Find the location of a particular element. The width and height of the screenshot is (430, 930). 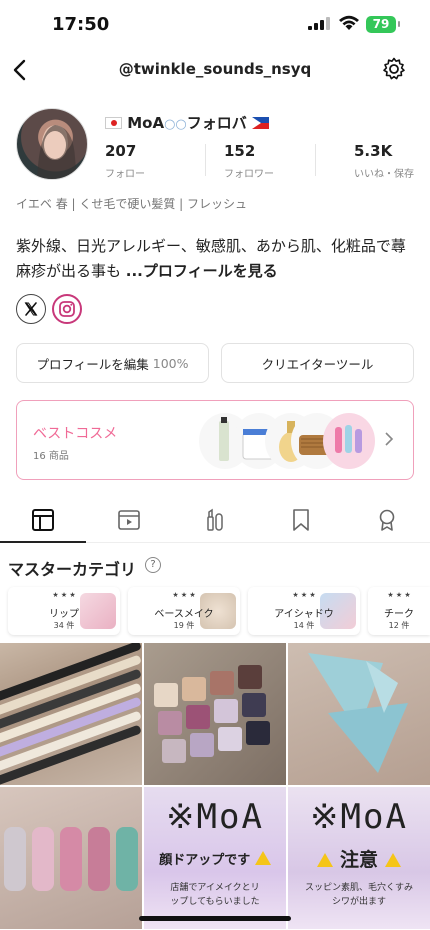

status-bar: 17:50 79 is located at coordinates (215, 25).